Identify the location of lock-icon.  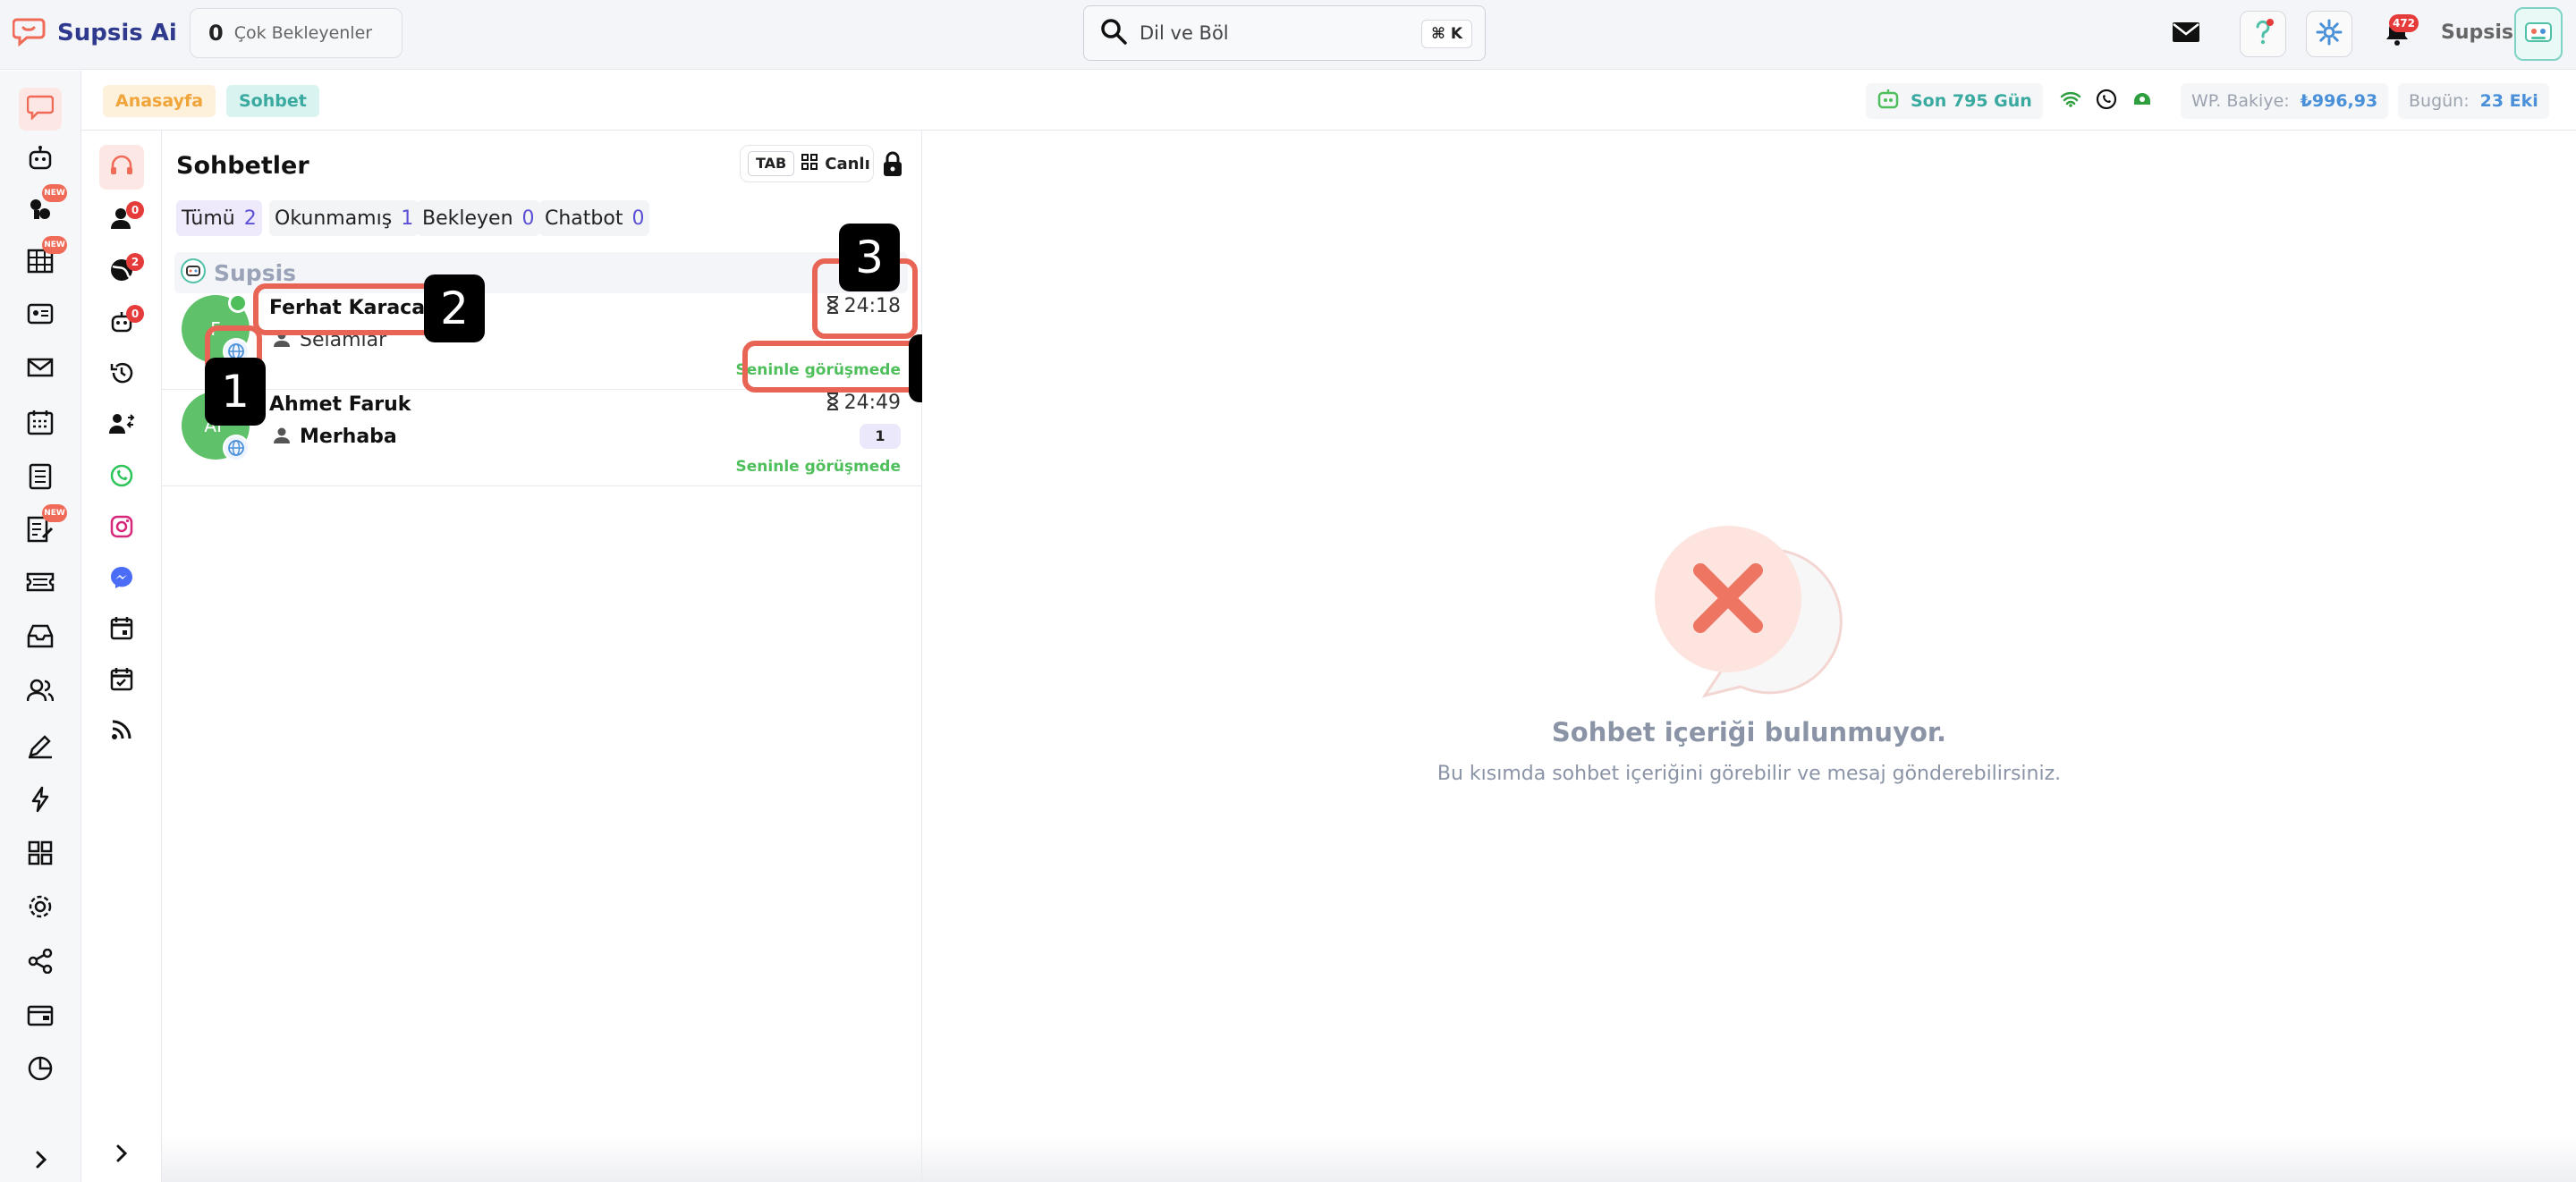
(892, 165).